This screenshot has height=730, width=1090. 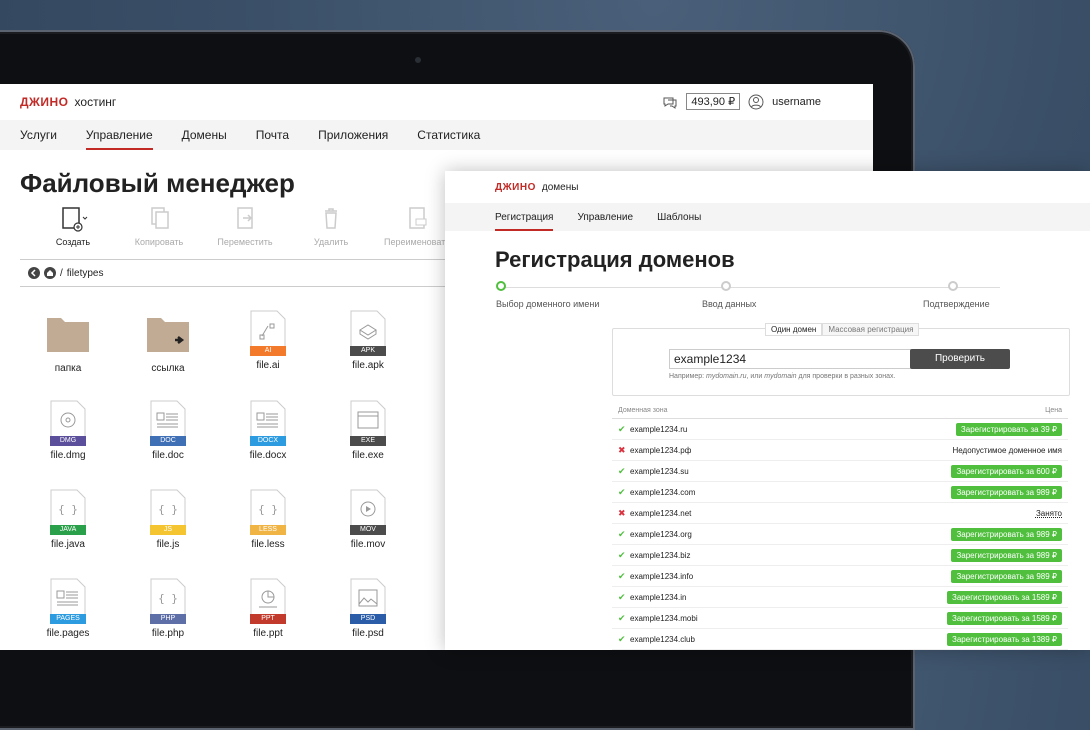 What do you see at coordinates (68, 633) in the screenshot?
I see `file-name: file.pages` at bounding box center [68, 633].